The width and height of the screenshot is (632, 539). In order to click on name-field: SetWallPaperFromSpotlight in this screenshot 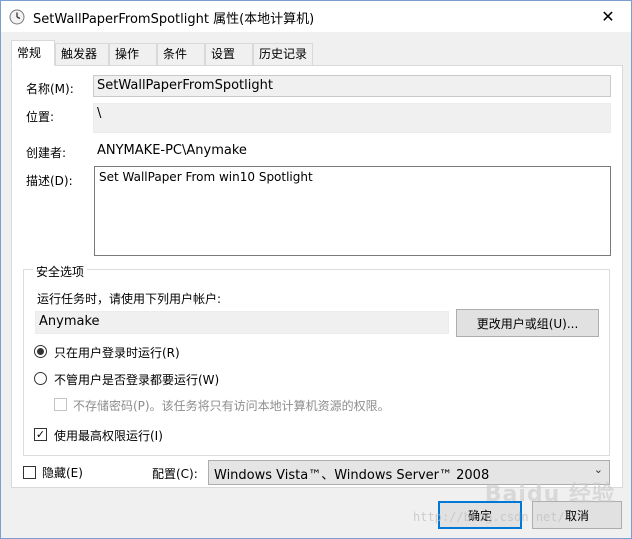, I will do `click(352, 86)`.